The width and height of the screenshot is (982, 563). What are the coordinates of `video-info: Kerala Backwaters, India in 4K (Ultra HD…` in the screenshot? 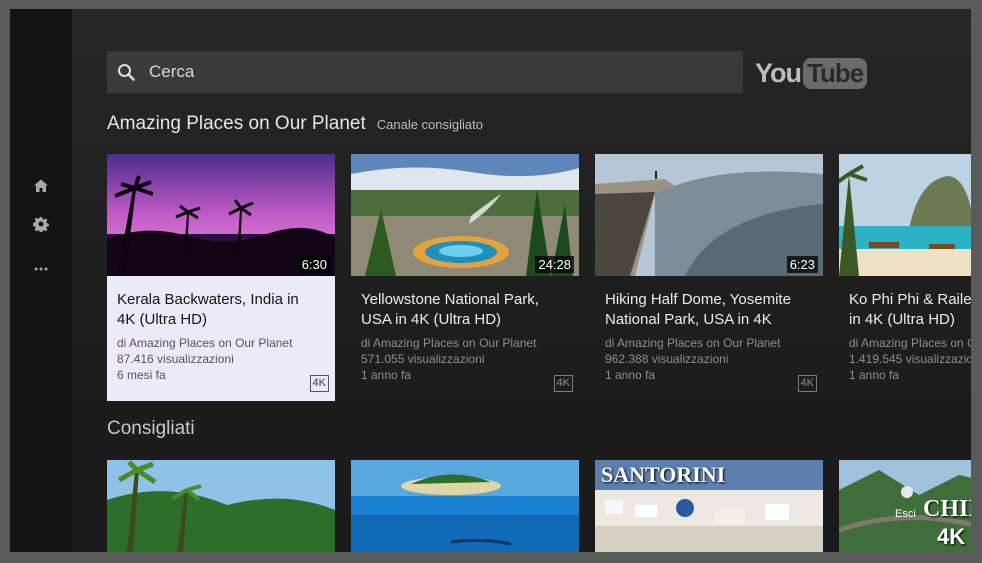 It's located at (221, 338).